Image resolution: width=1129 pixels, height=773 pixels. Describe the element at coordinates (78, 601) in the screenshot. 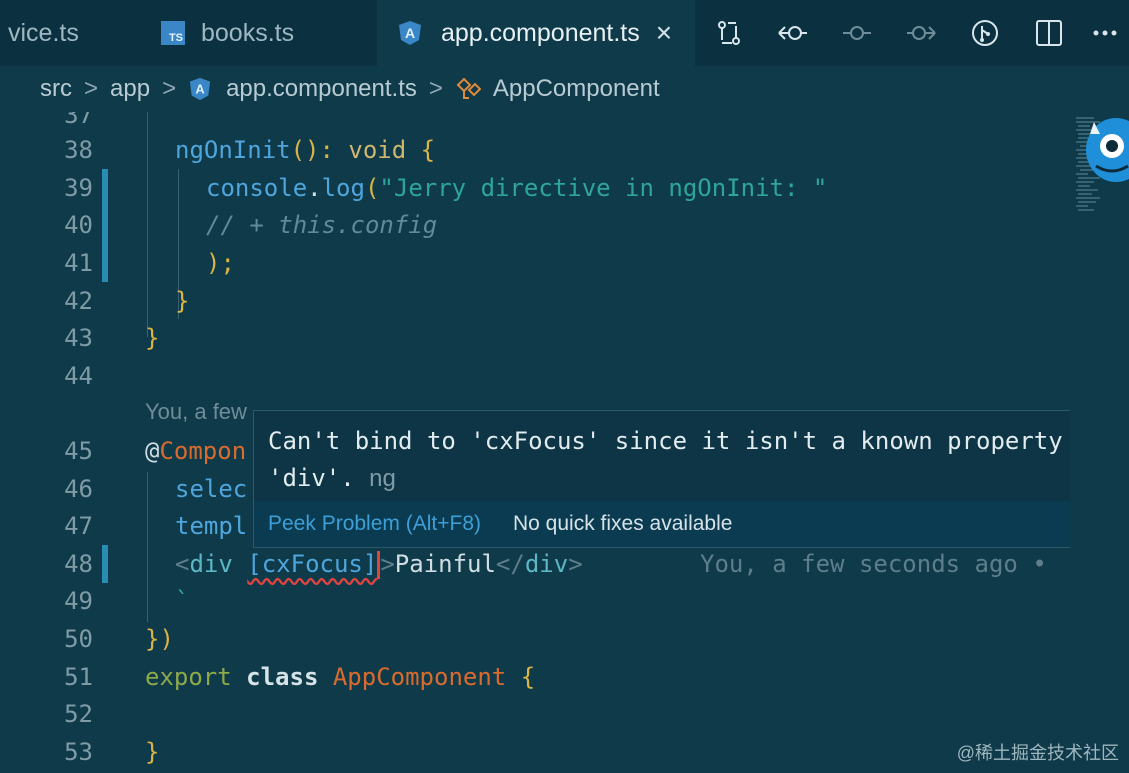

I see `line-number: 49` at that location.